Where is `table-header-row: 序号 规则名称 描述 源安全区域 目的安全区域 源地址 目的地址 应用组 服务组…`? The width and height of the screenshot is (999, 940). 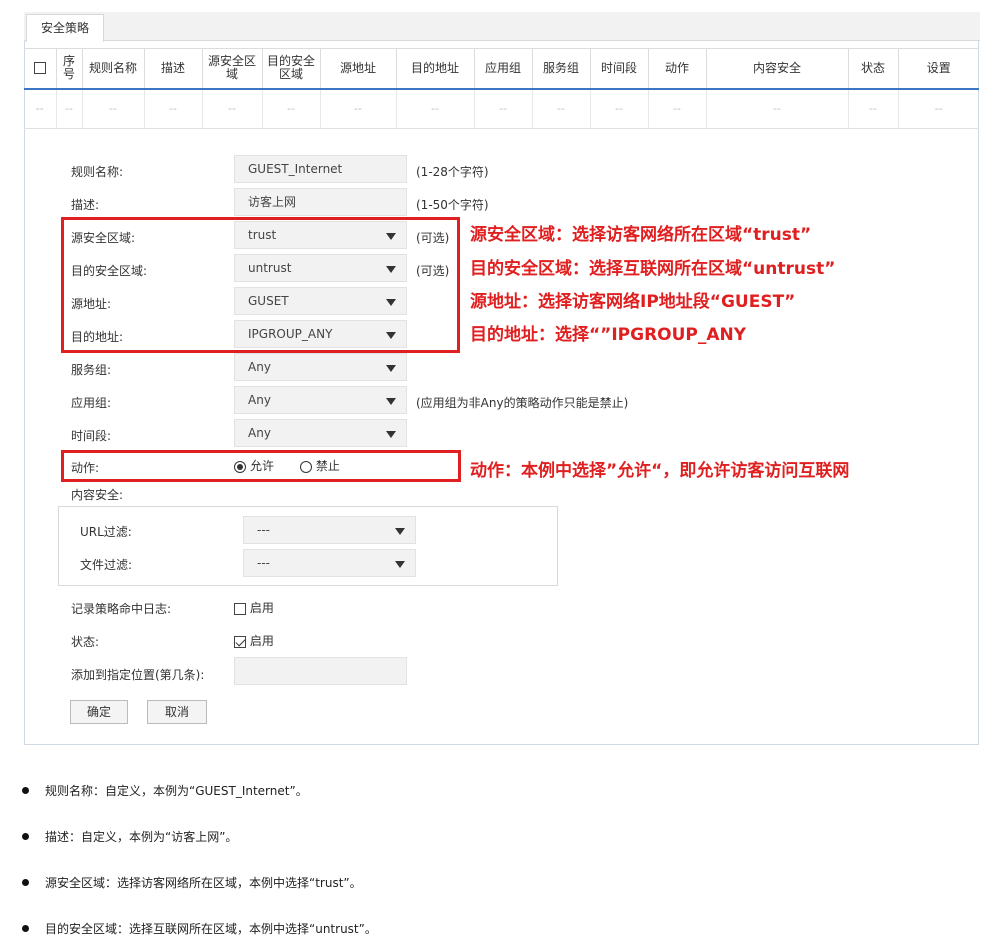 table-header-row: 序号 规则名称 描述 源安全区域 目的安全区域 源地址 目的地址 应用组 服务组… is located at coordinates (501, 69).